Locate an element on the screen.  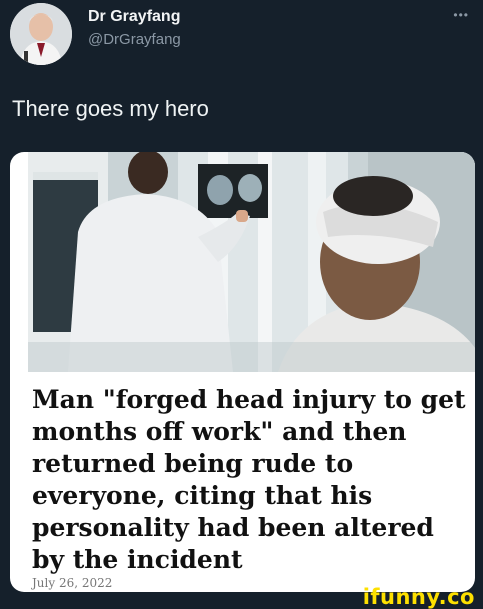
author-handle: @DrGrayfang is located at coordinates (134, 39).